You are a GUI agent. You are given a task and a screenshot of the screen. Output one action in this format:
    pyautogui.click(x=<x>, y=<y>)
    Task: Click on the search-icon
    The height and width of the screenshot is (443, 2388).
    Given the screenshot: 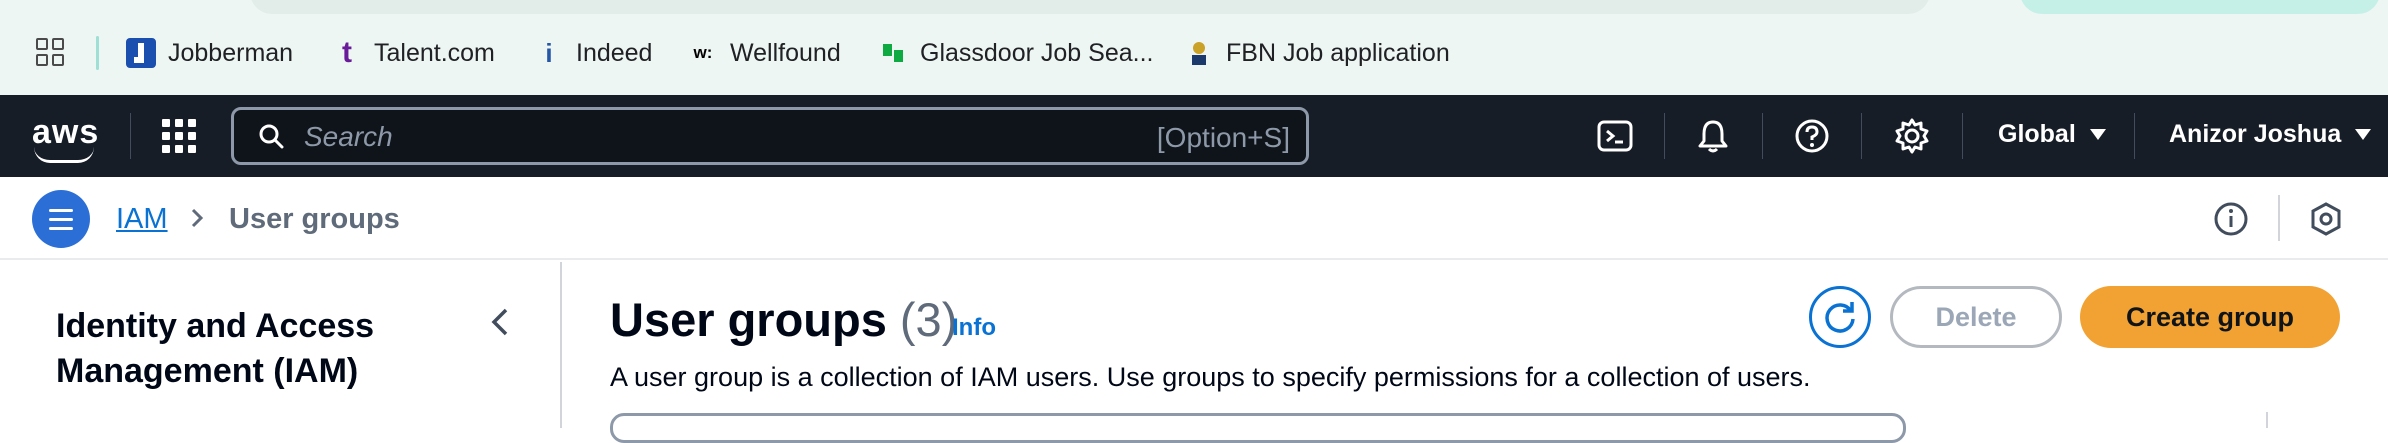 What is the action you would take?
    pyautogui.click(x=271, y=136)
    